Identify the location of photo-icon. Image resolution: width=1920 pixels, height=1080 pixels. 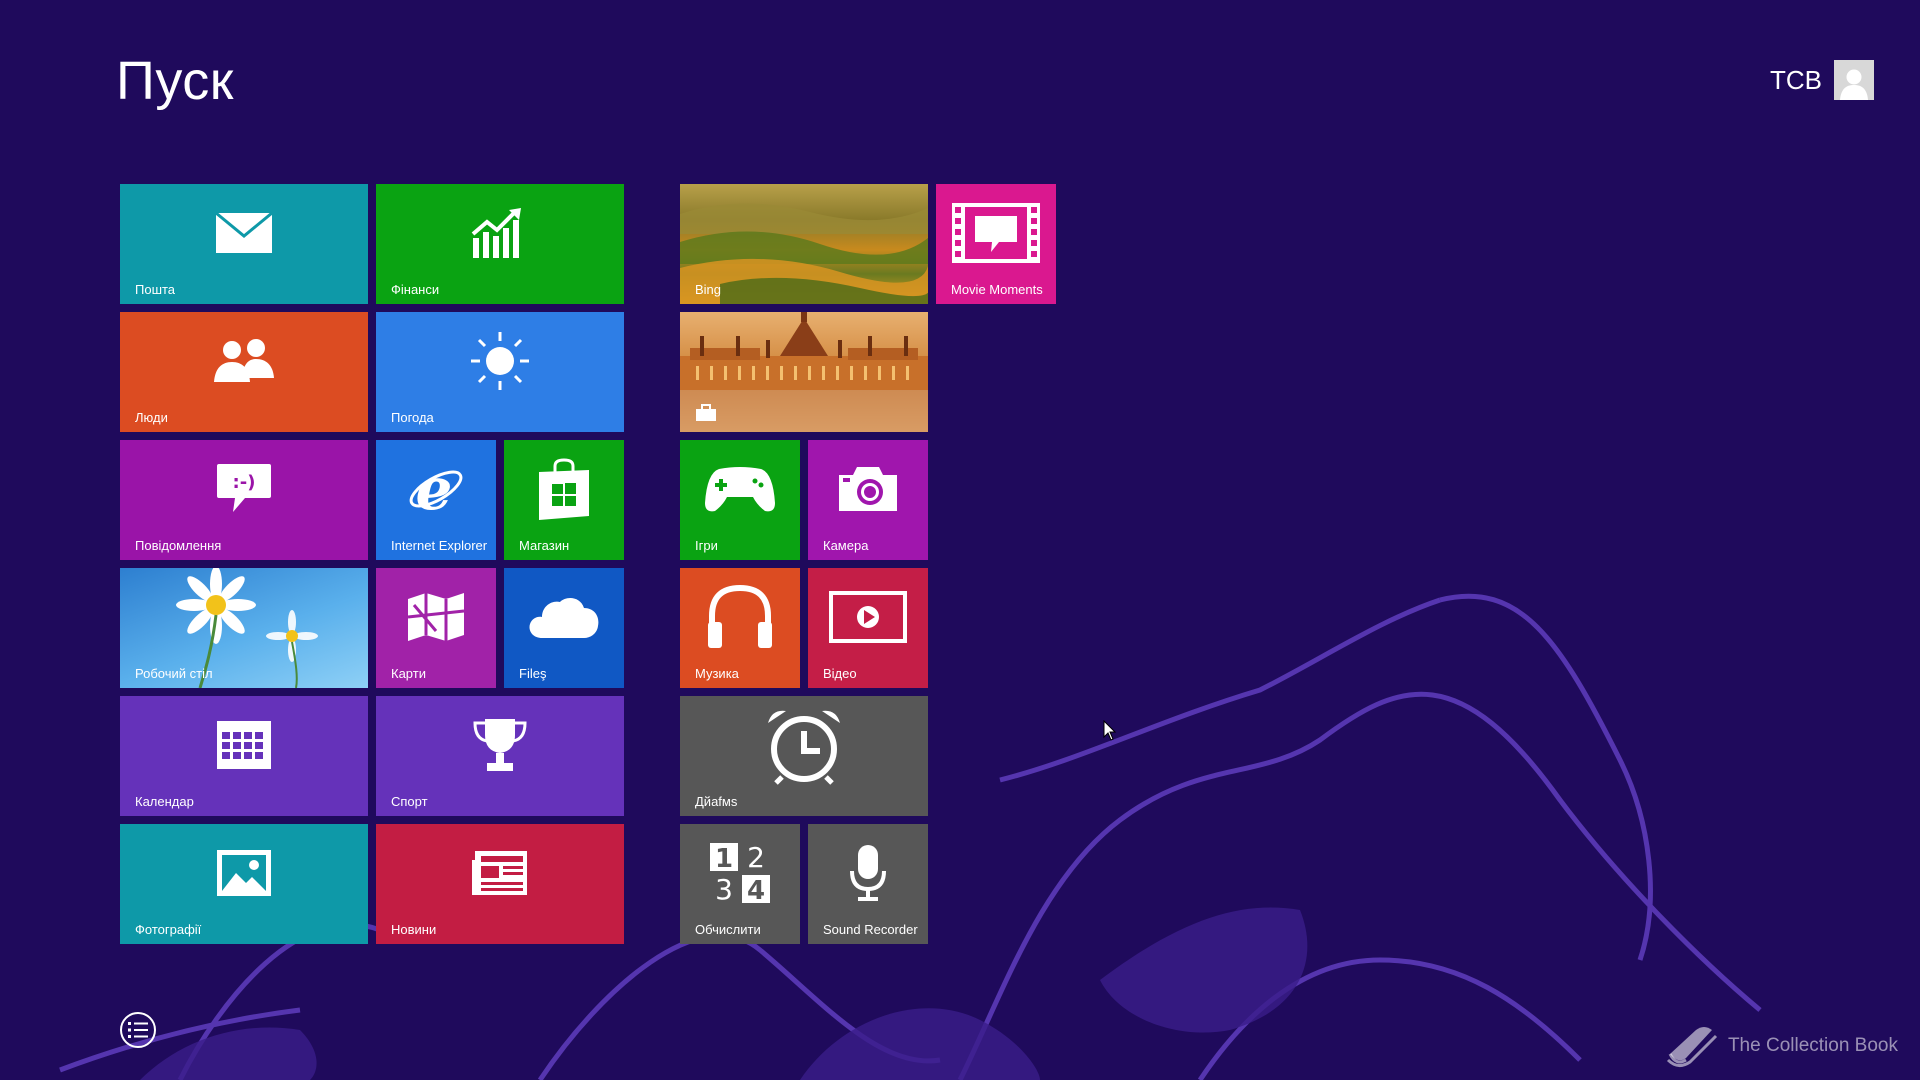
(244, 873).